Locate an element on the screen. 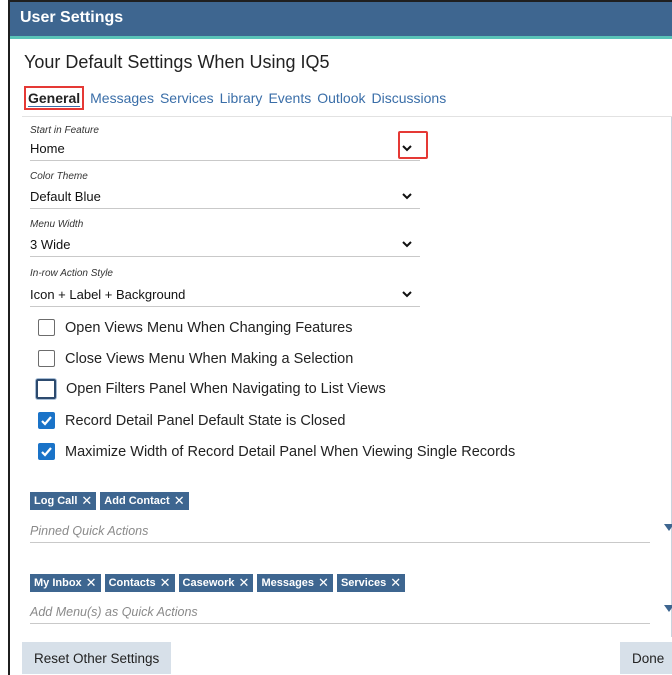 Image resolution: width=672 pixels, height=675 pixels. checkbox-row: Close Views Menu When Making a Selection is located at coordinates (195, 358).